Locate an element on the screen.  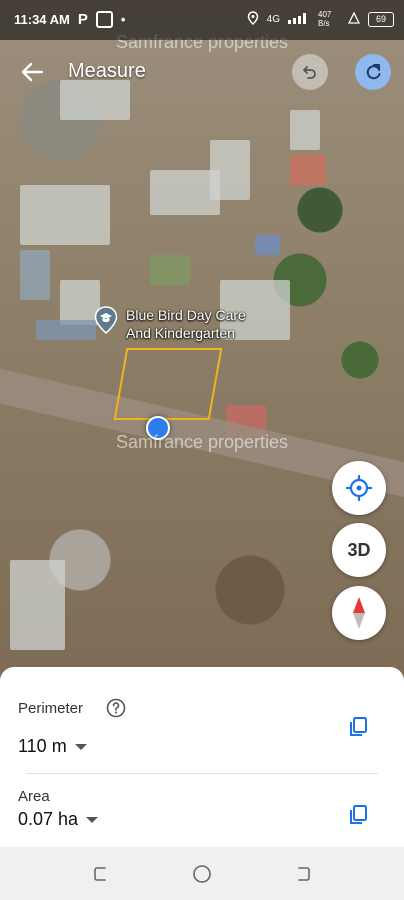
area-value: 0.07 ha is located at coordinates (48, 819).